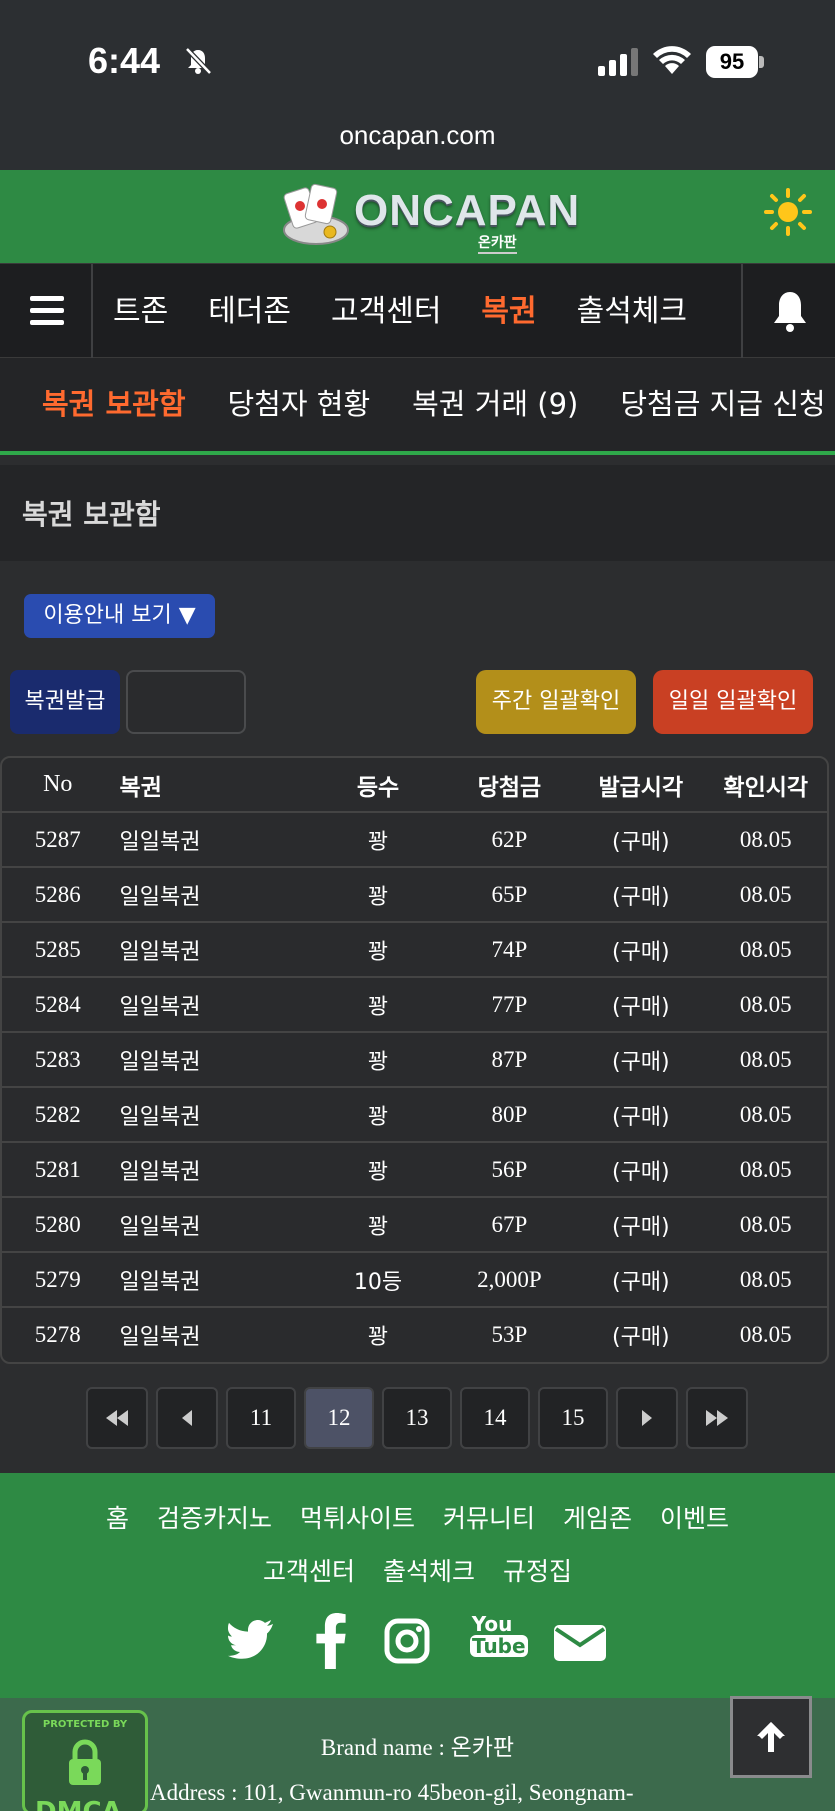 This screenshot has height=1811, width=835. What do you see at coordinates (509, 840) in the screenshot?
I see `cell-prize: 62P` at bounding box center [509, 840].